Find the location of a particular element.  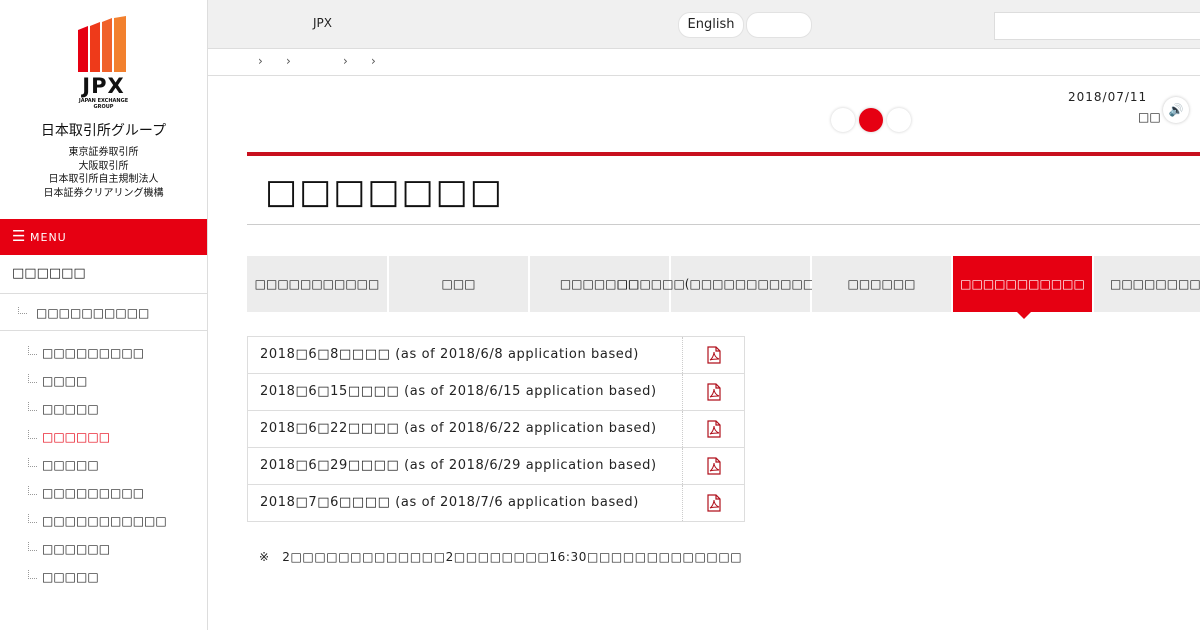

sidebar-item-label: □□□□ is located at coordinates (65, 381).